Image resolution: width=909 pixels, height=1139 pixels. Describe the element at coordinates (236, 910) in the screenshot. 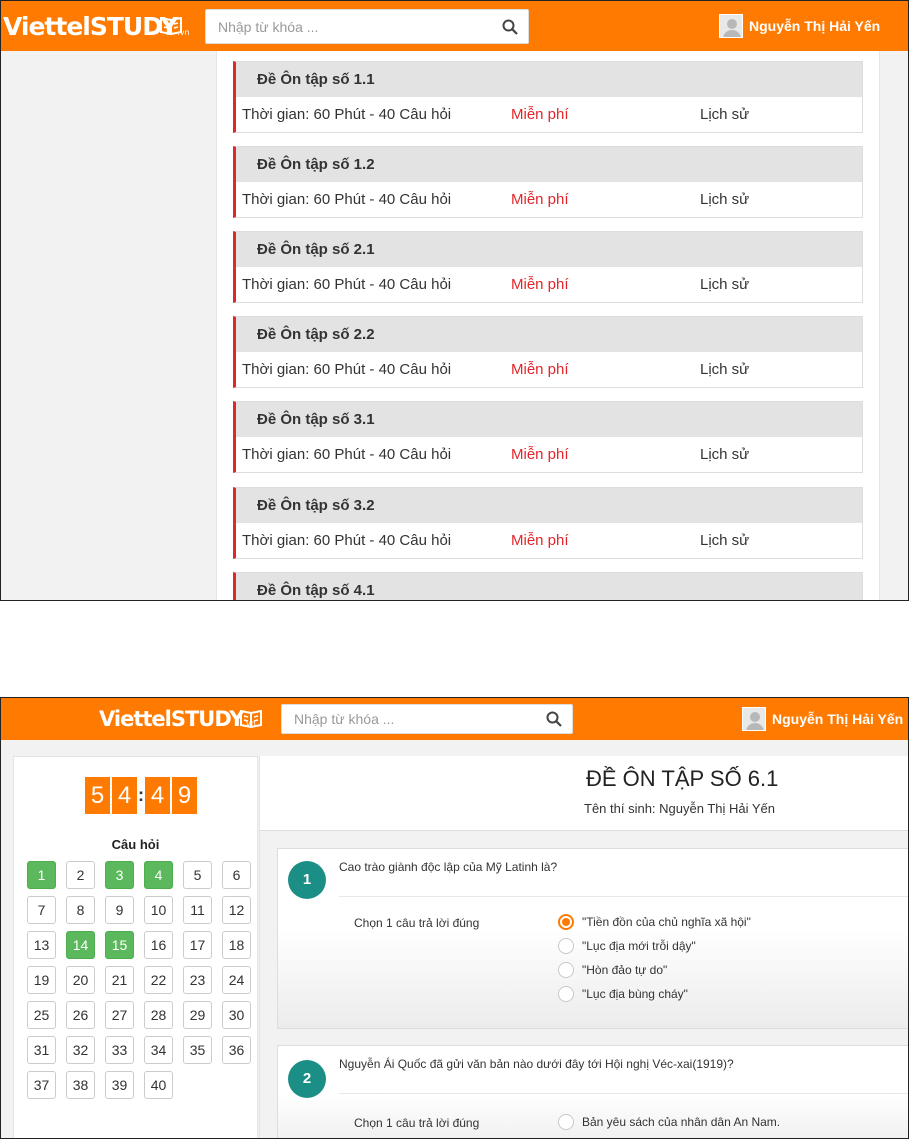

I see `question-nav-button: 12` at that location.